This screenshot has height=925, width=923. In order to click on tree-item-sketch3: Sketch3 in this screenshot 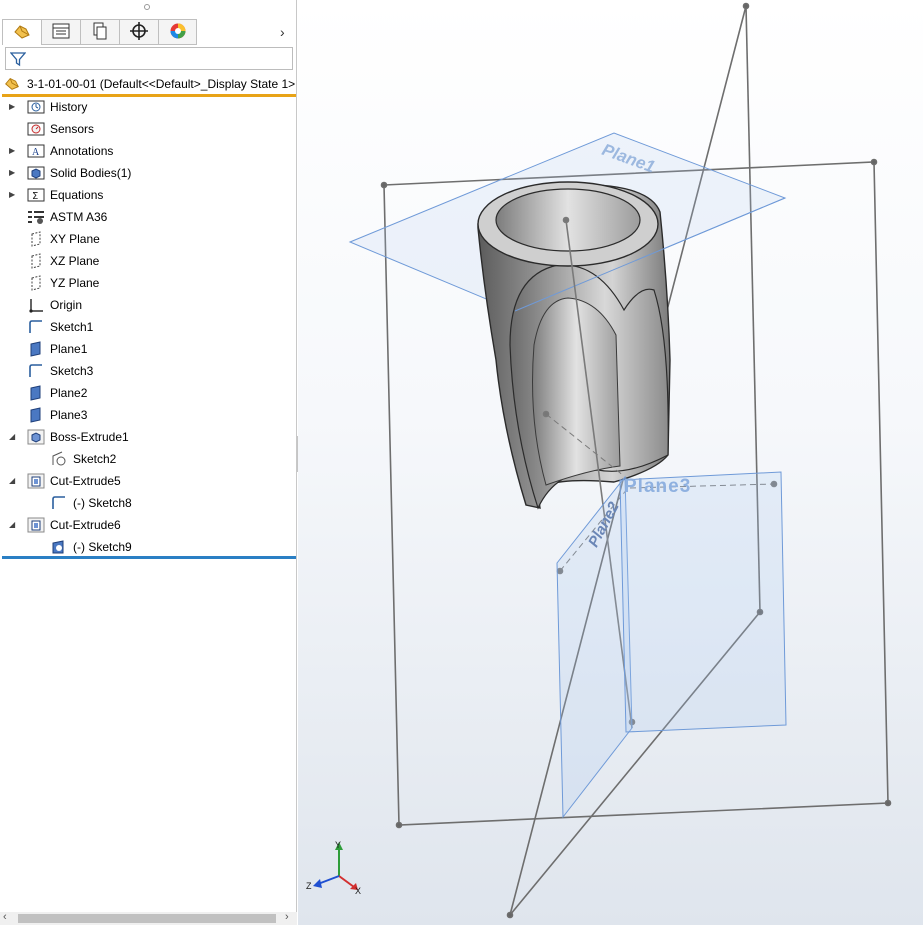, I will do `click(60, 371)`.